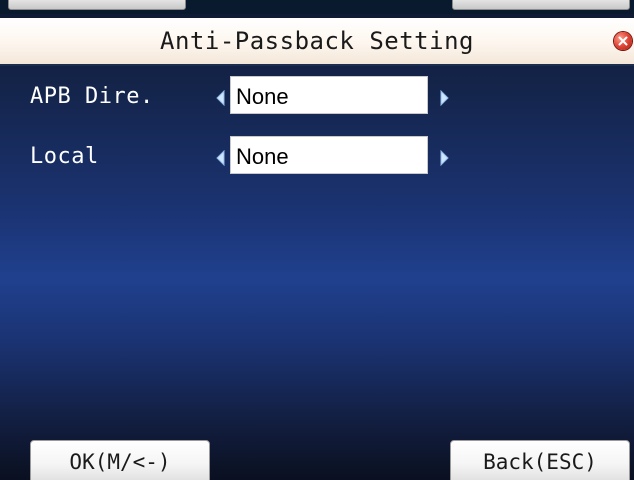  Describe the element at coordinates (97, 5) in the screenshot. I see `top-tab-left` at that location.